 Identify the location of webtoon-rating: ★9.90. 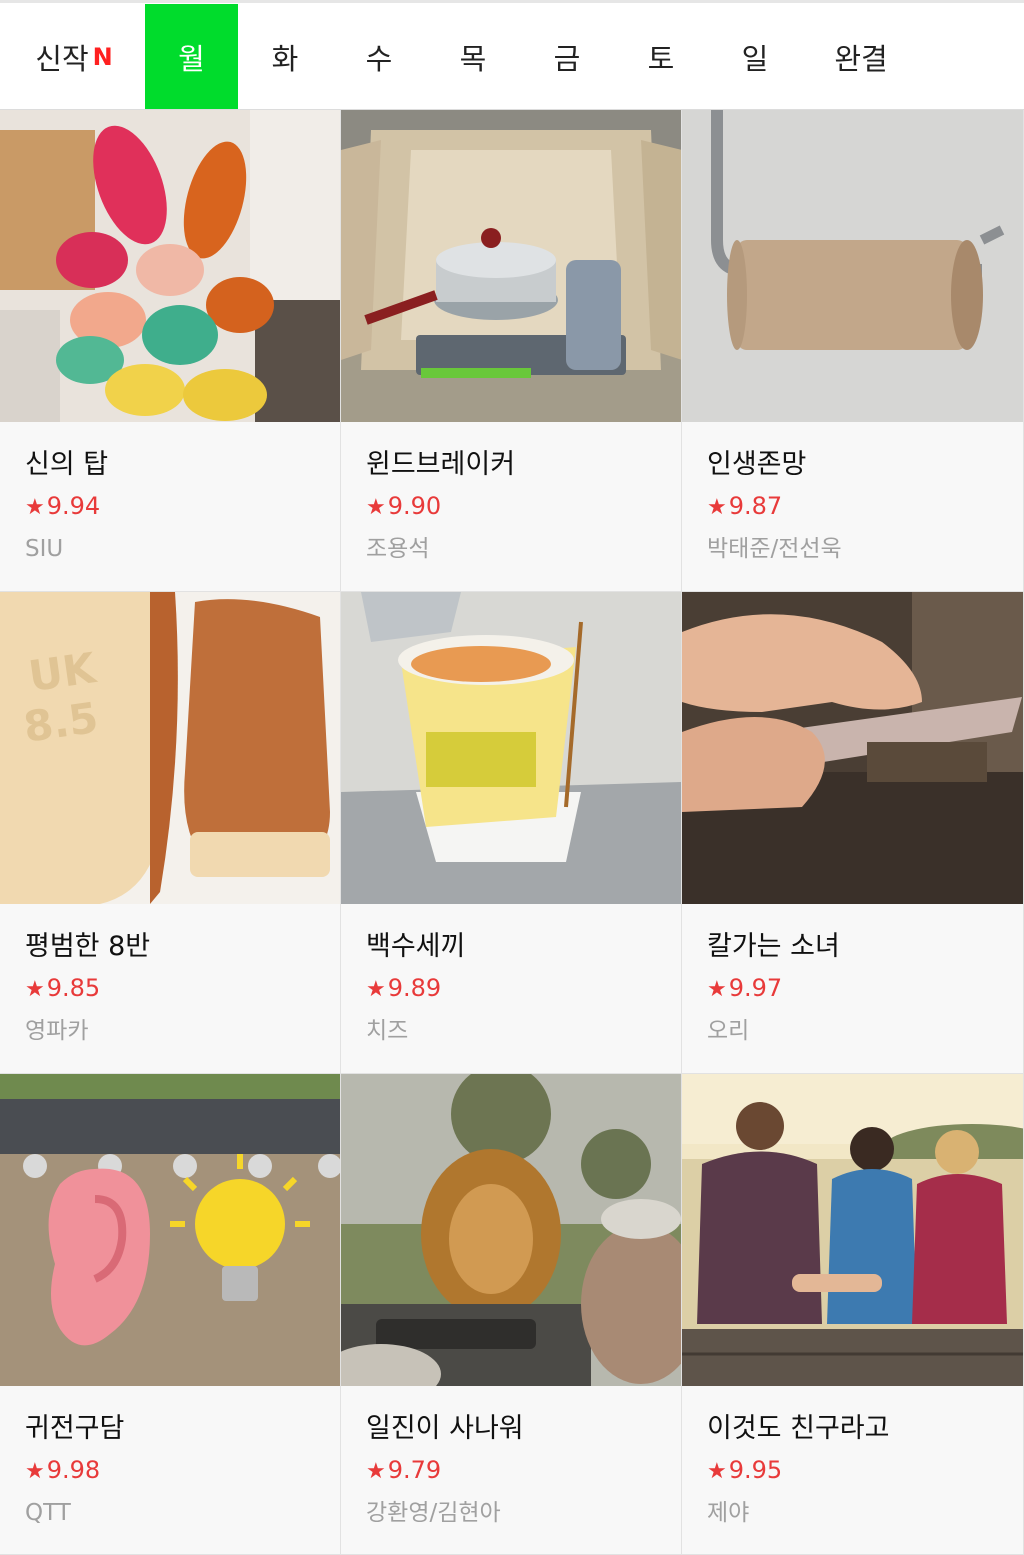
(518, 507).